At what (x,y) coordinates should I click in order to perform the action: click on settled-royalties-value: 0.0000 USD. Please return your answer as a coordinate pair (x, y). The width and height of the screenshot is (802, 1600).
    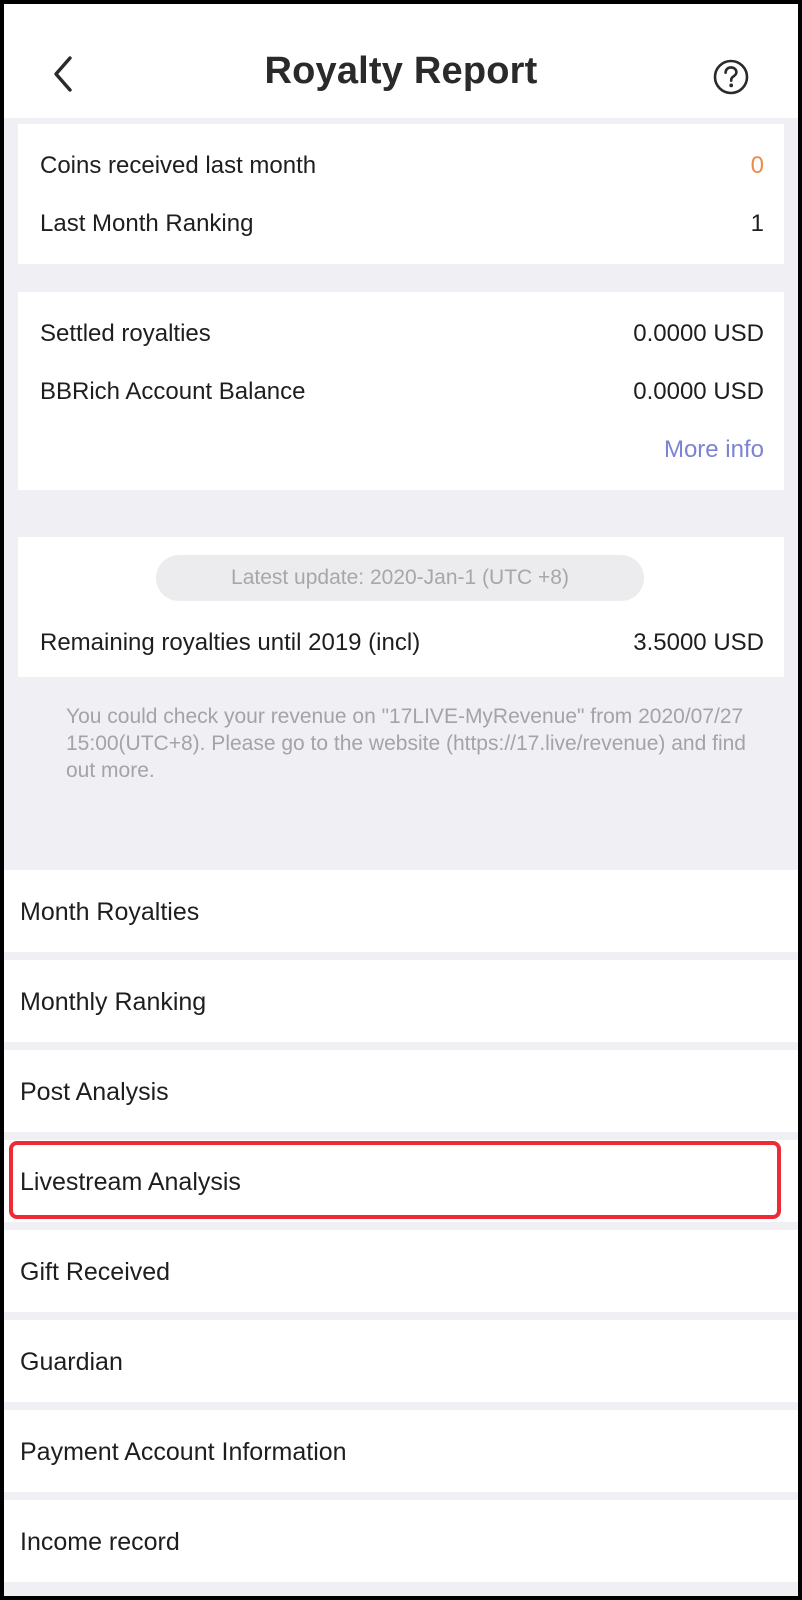
    Looking at the image, I should click on (698, 333).